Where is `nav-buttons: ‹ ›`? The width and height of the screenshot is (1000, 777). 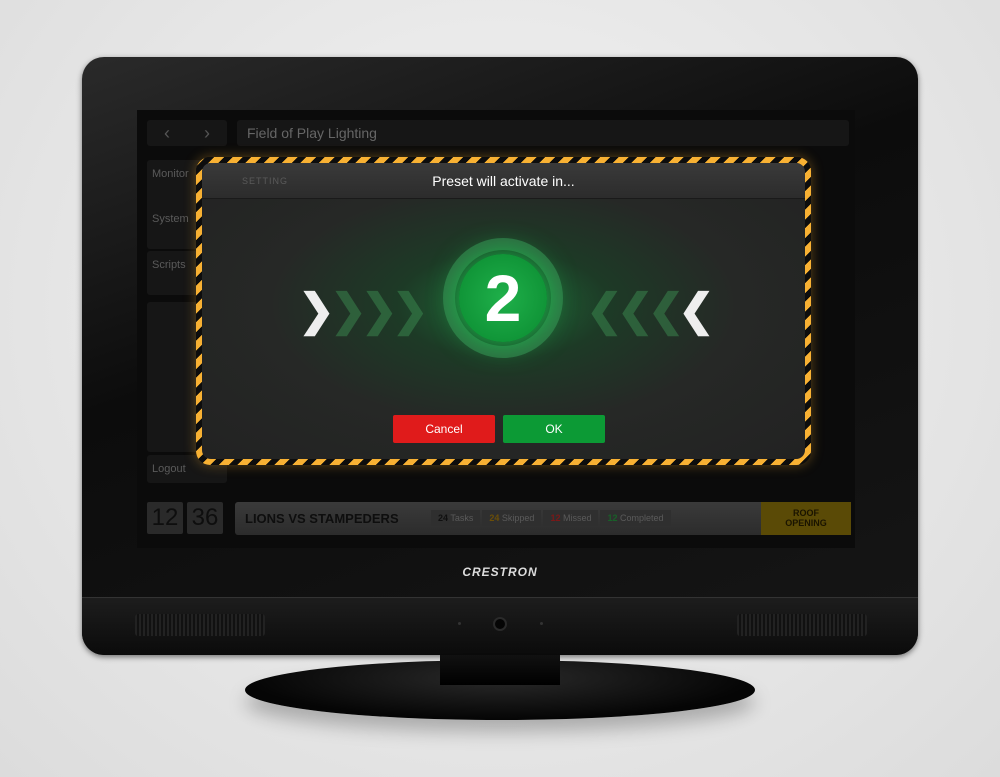
nav-buttons: ‹ › is located at coordinates (187, 133).